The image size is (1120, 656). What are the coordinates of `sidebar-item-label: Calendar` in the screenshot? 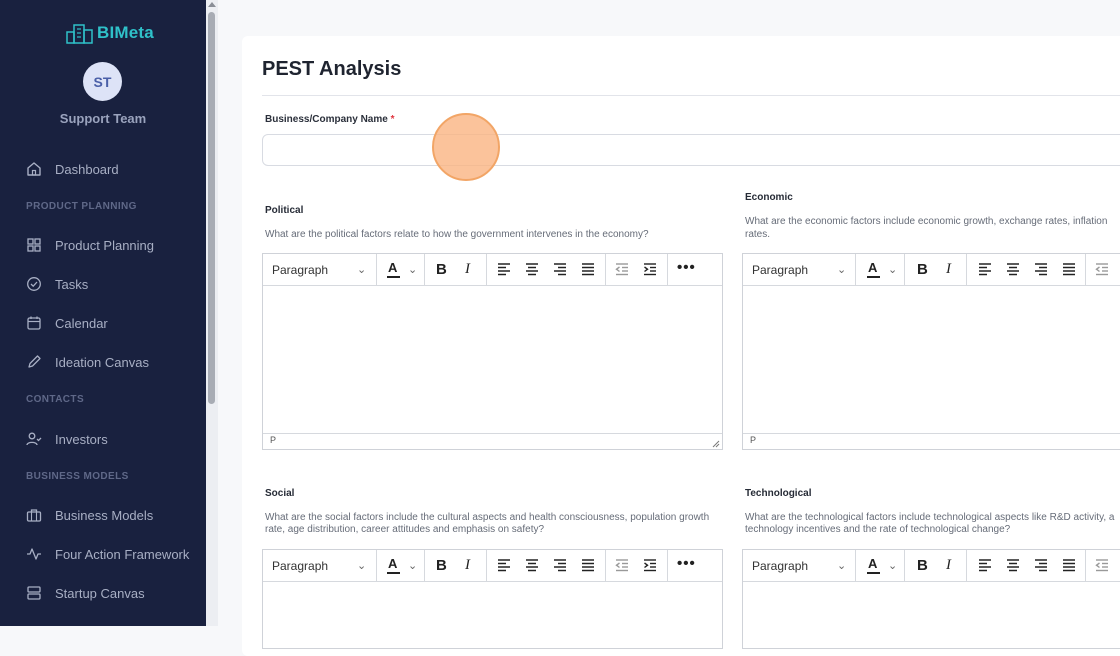 It's located at (81, 323).